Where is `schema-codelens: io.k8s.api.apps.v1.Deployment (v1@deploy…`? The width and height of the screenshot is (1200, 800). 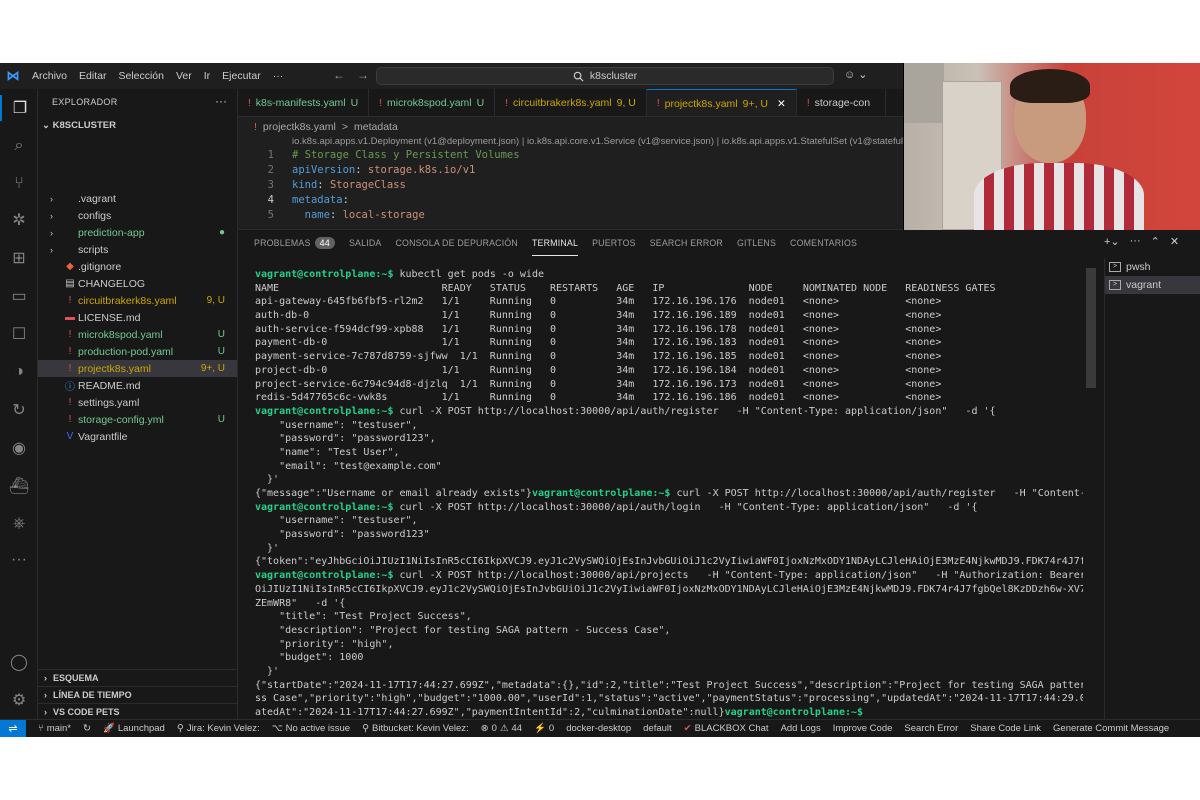
schema-codelens: io.k8s.api.apps.v1.Deployment (v1@deploy… is located at coordinates (598, 141).